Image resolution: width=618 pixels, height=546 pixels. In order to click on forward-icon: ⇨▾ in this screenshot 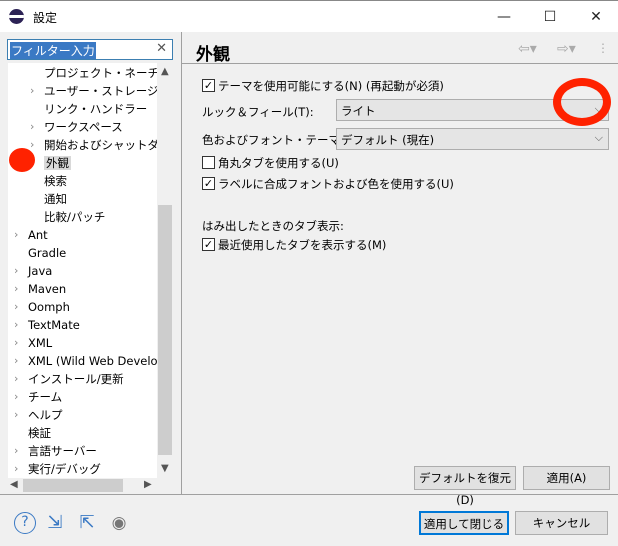, I will do `click(566, 49)`.